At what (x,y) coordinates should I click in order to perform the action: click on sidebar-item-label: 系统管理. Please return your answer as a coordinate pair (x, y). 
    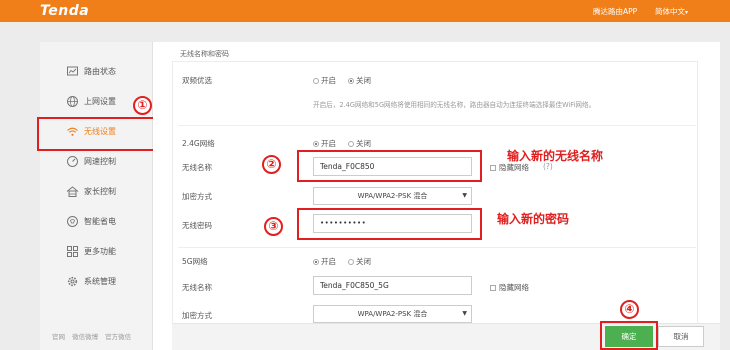
    Looking at the image, I should click on (100, 281).